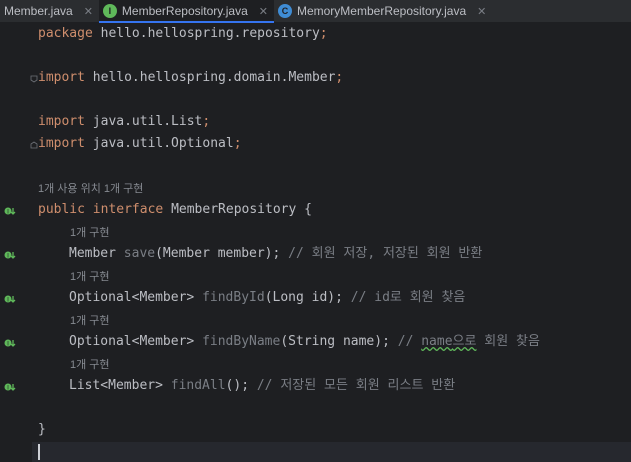  I want to click on keyword: package, so click(65, 33).